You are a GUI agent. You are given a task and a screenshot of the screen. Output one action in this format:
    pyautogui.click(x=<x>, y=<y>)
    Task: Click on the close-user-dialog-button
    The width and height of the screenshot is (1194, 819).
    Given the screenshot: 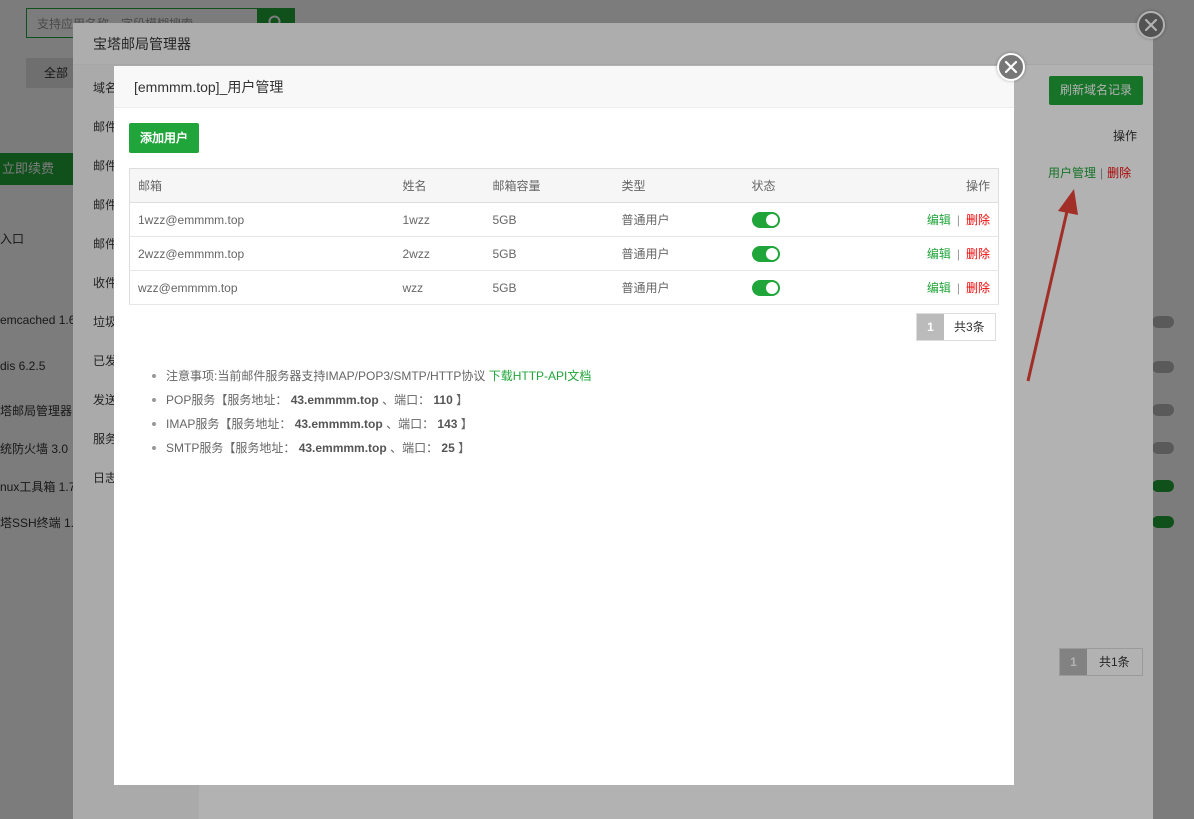 What is the action you would take?
    pyautogui.click(x=1011, y=67)
    